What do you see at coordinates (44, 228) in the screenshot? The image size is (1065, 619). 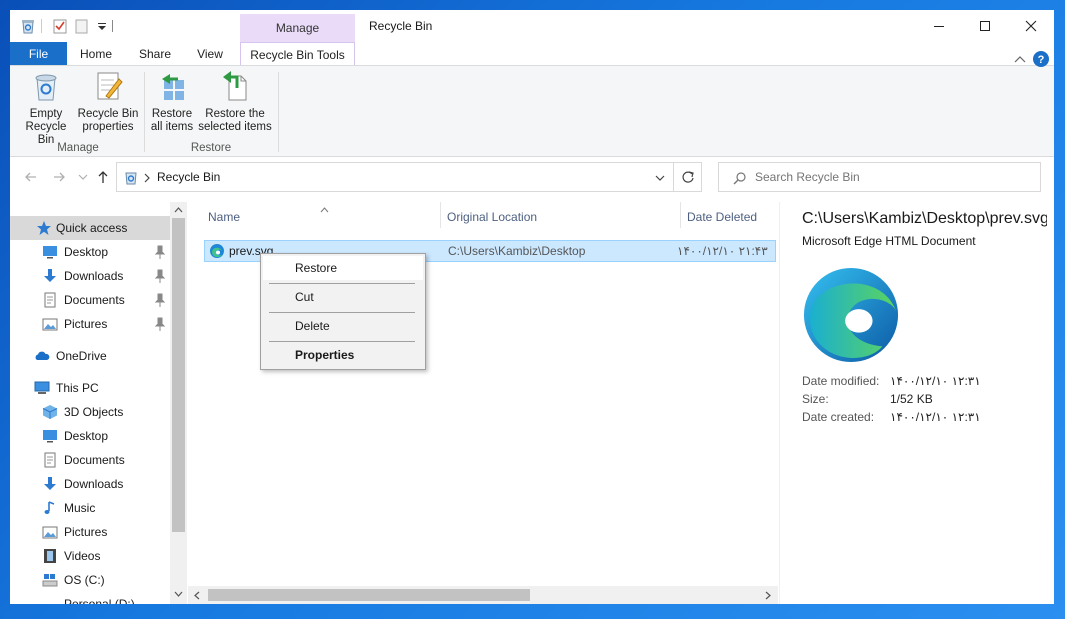 I see `star-icon` at bounding box center [44, 228].